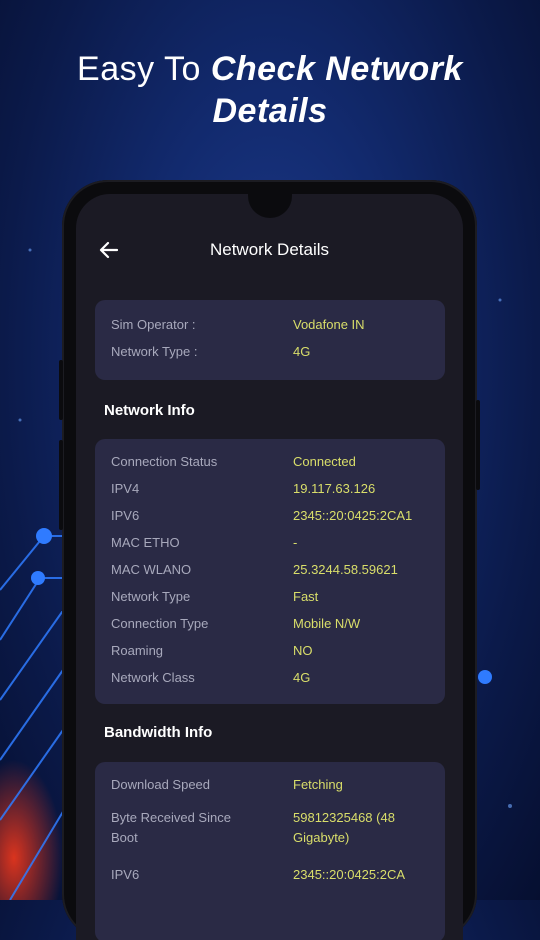 This screenshot has width=540, height=940. I want to click on camera-notch, so click(269, 206).